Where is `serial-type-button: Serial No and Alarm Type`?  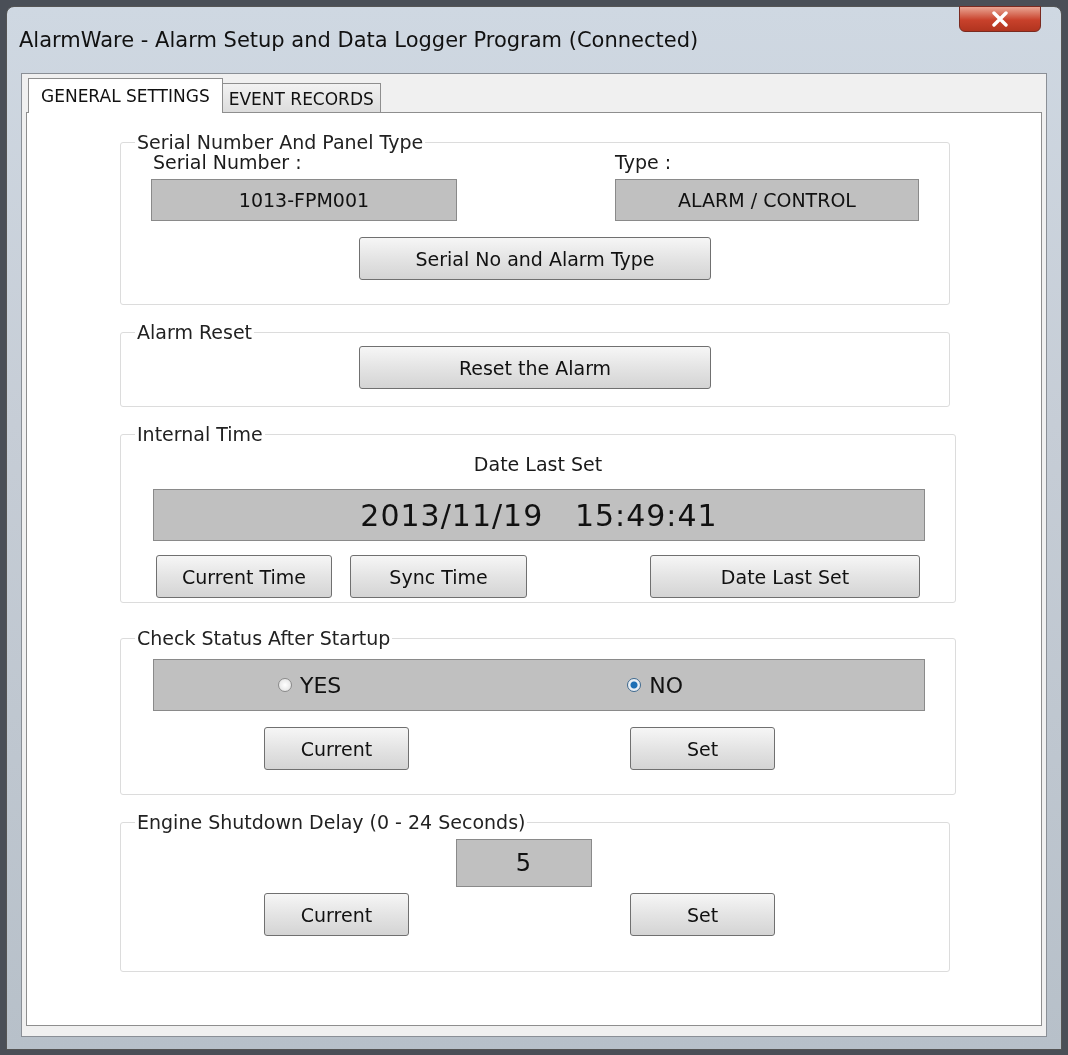 serial-type-button: Serial No and Alarm Type is located at coordinates (535, 258).